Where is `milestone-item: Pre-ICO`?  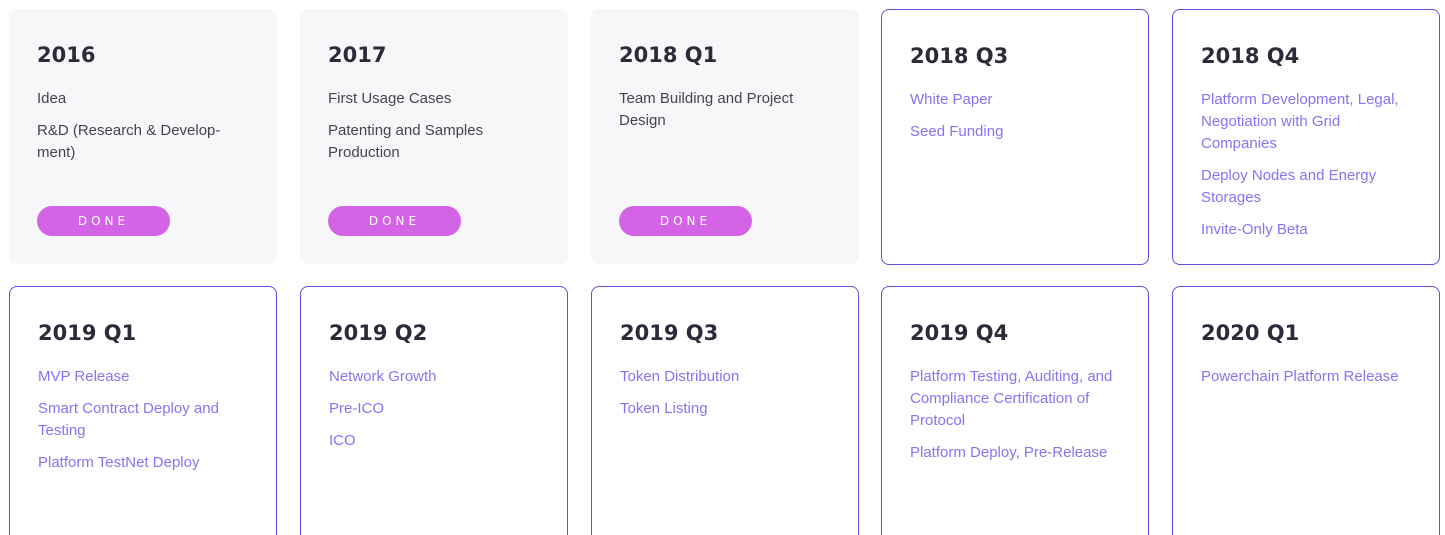 milestone-item: Pre-ICO is located at coordinates (357, 408).